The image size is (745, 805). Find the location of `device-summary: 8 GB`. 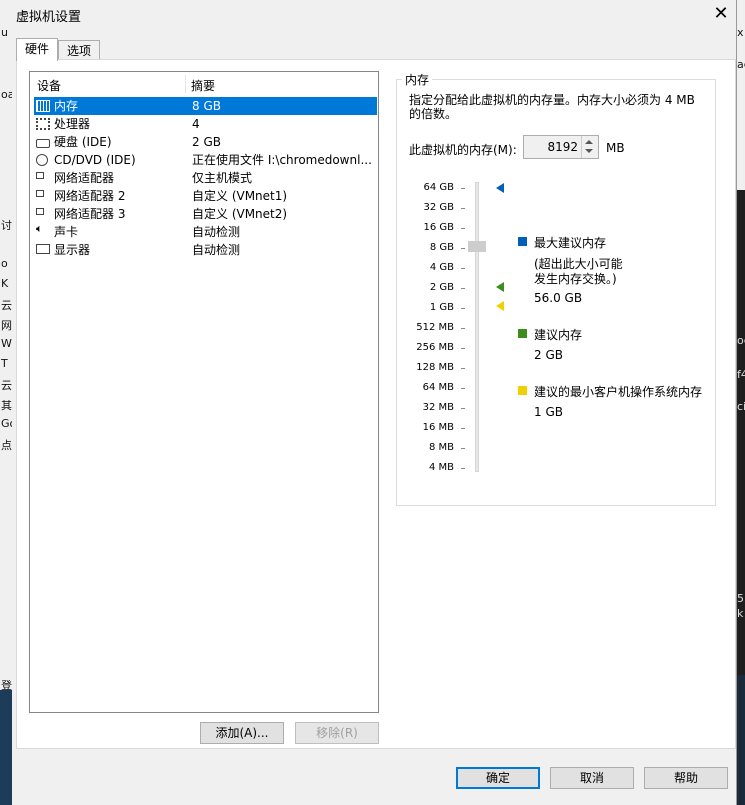

device-summary: 8 GB is located at coordinates (206, 106).